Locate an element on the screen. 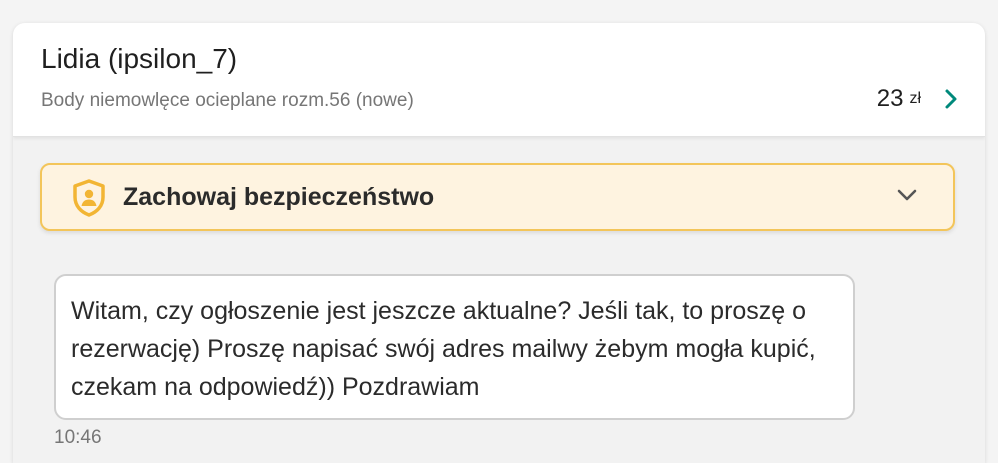 This screenshot has height=463, width=998. contact-name: Lidia (ipsilon_7) is located at coordinates (139, 59).